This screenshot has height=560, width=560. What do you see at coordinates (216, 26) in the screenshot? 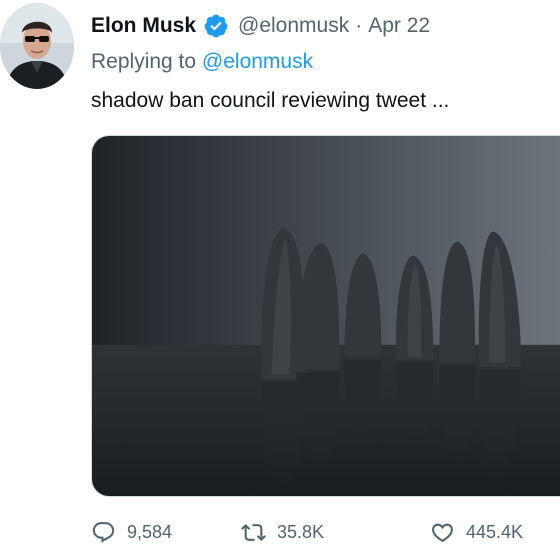
I see `verified-badge-icon` at bounding box center [216, 26].